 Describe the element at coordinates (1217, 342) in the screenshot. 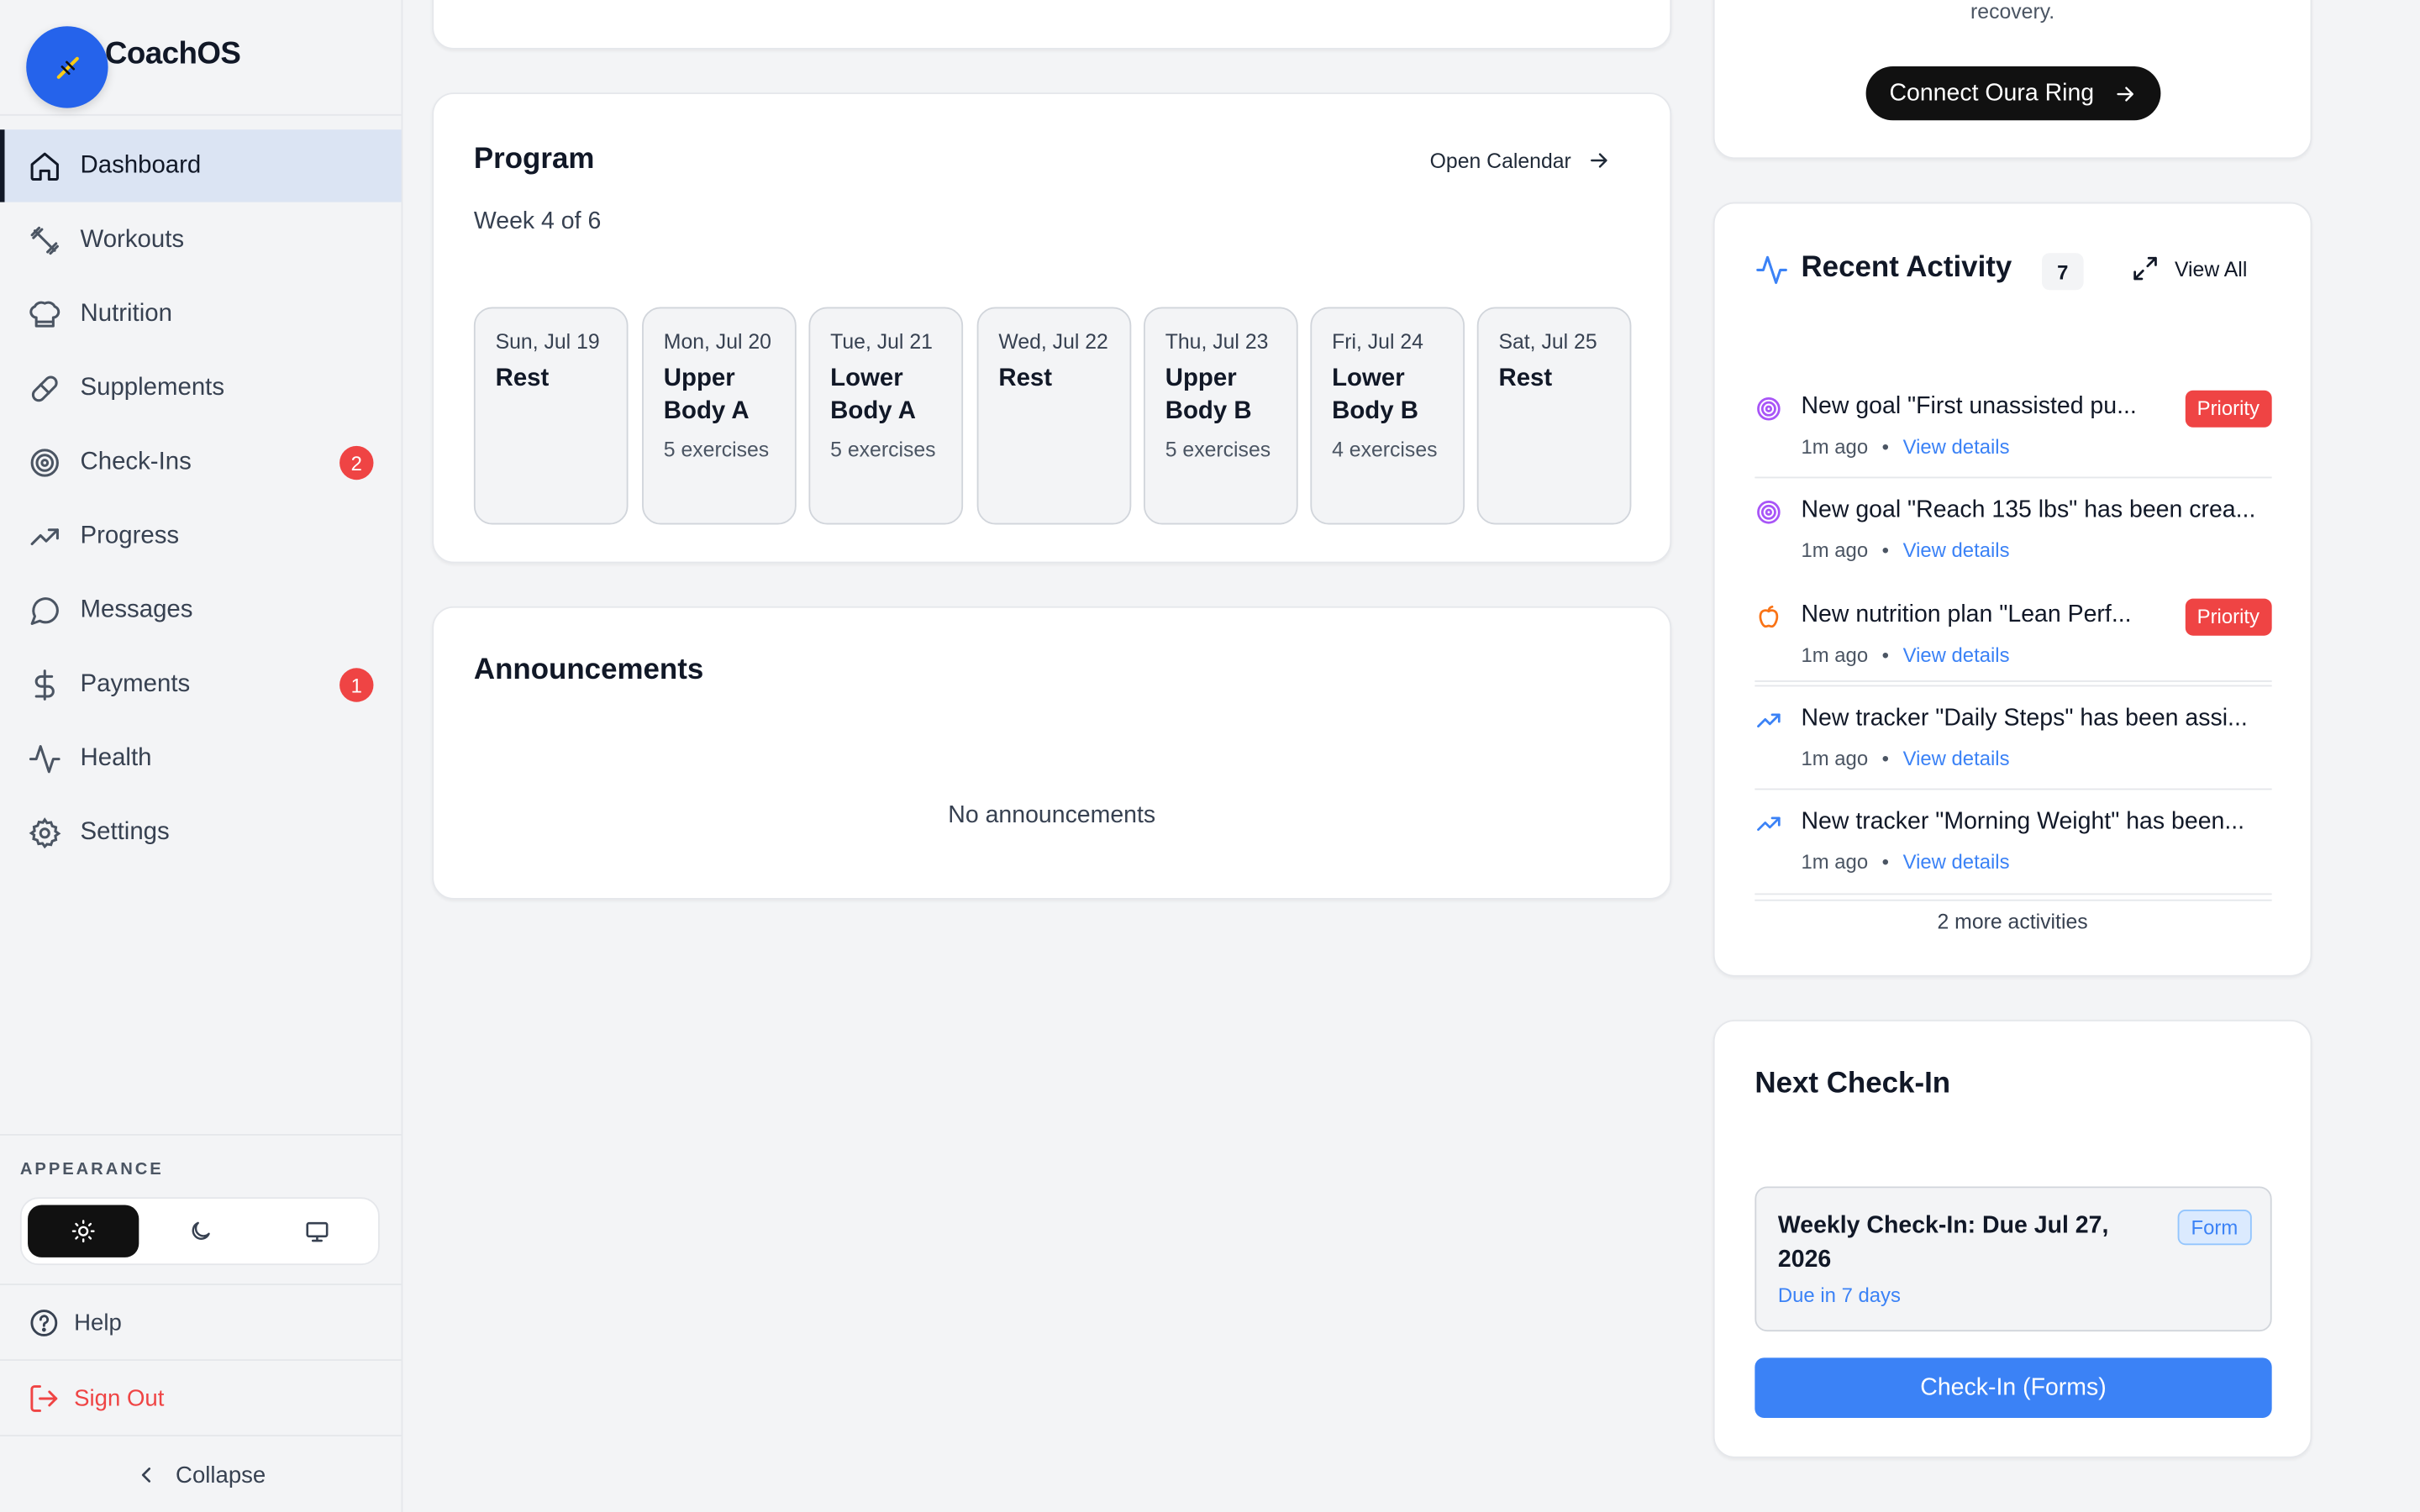

I see `day-date: Thu, Jul 23` at that location.